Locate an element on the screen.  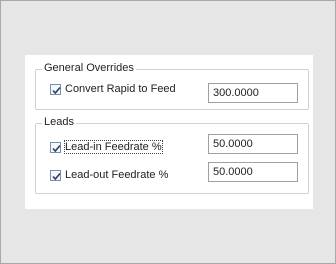
convert-rapid-checkbox is located at coordinates (55, 89).